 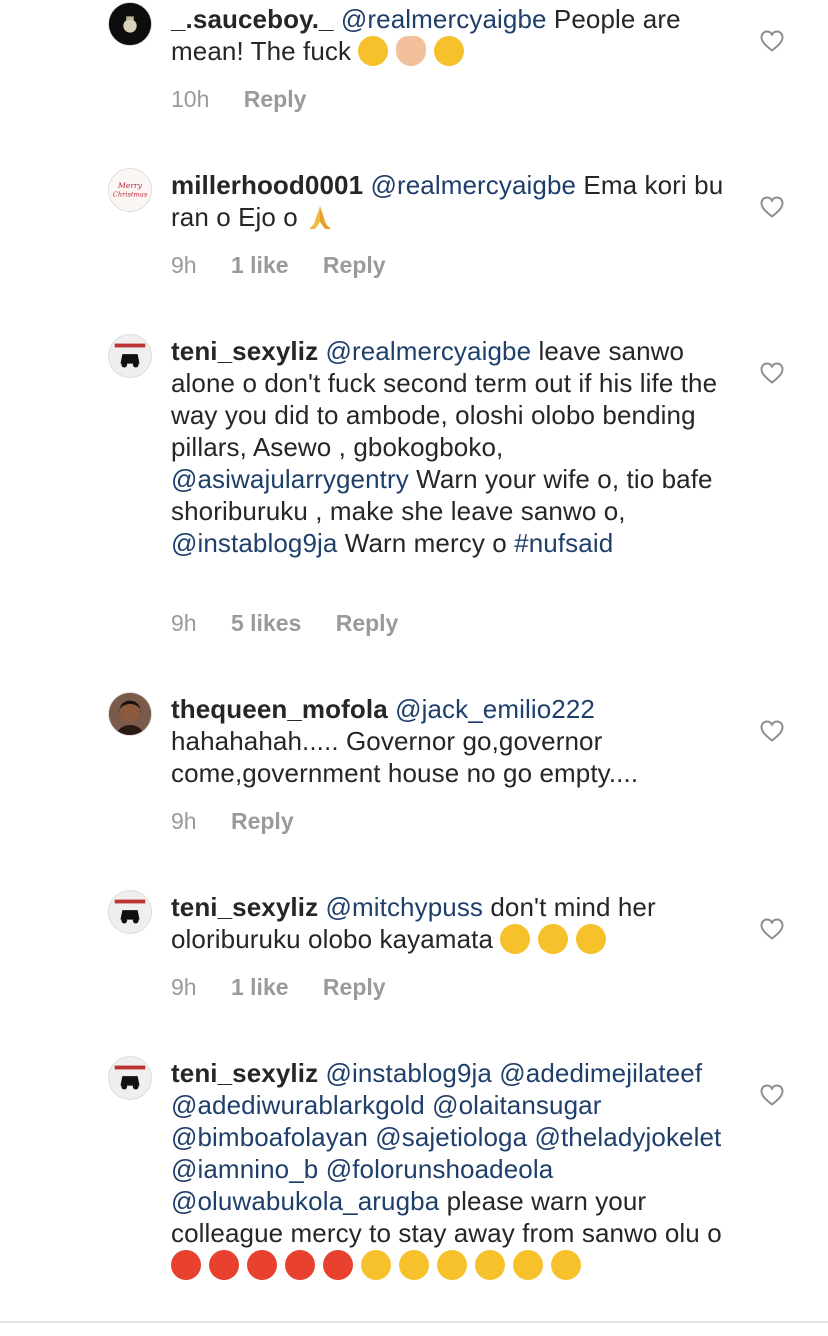 What do you see at coordinates (269, 1137) in the screenshot?
I see `mention-link: @bimboafolayan` at bounding box center [269, 1137].